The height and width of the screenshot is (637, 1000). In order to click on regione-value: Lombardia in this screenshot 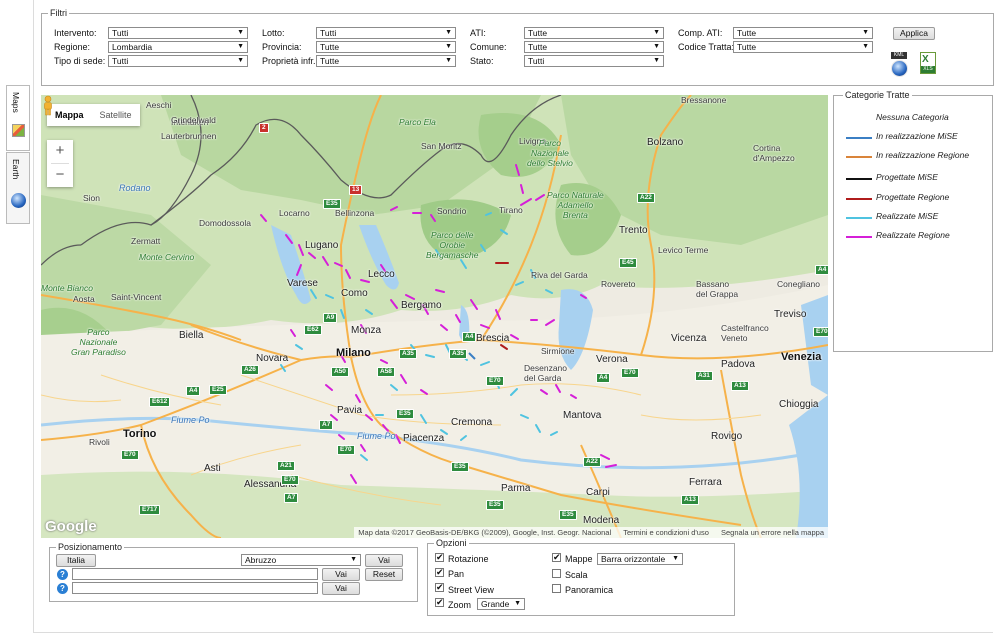, I will do `click(132, 47)`.